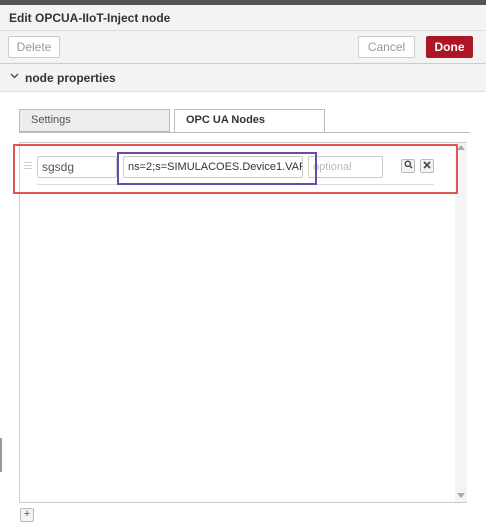 The height and width of the screenshot is (531, 486). Describe the element at coordinates (70, 78) in the screenshot. I see `section-label: node properties` at that location.